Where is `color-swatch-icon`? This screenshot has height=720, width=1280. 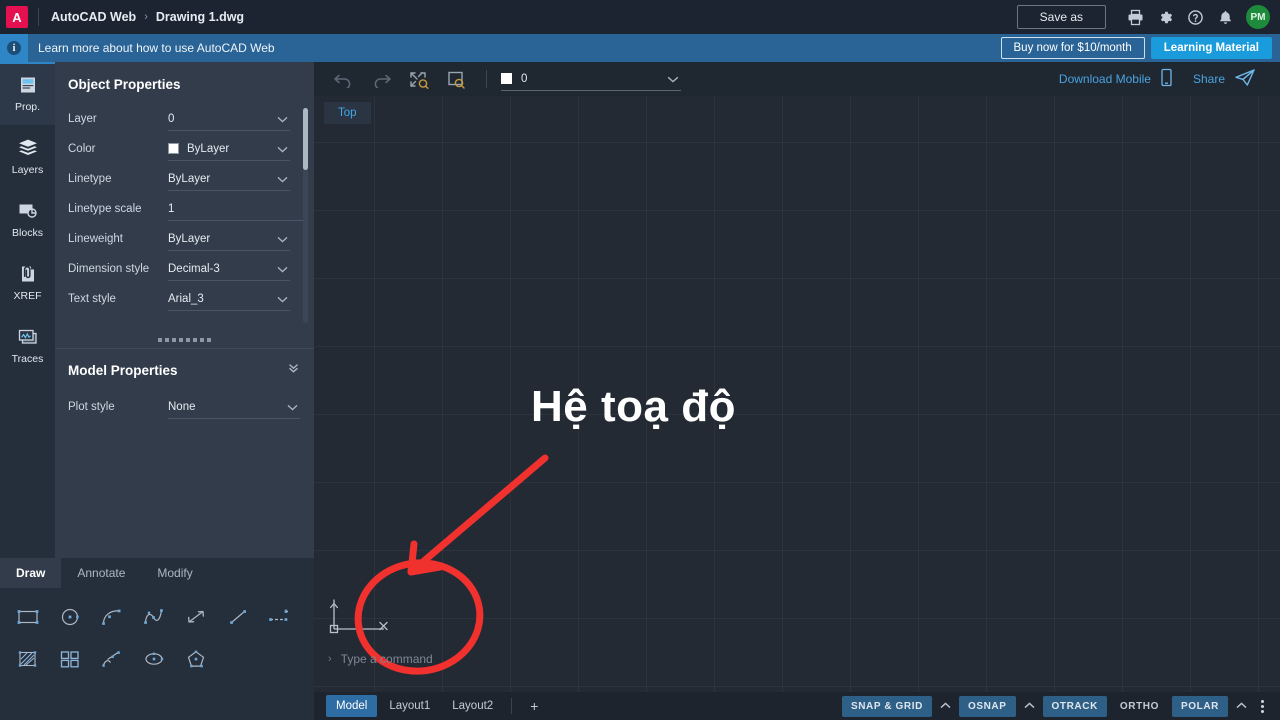
color-swatch-icon is located at coordinates (173, 148).